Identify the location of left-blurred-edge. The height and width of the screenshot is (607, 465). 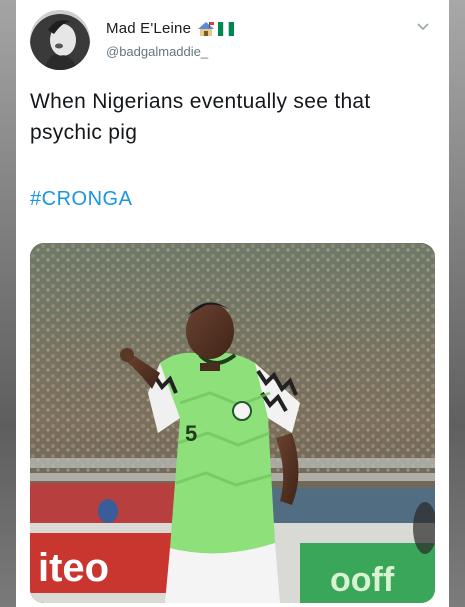
(8, 303).